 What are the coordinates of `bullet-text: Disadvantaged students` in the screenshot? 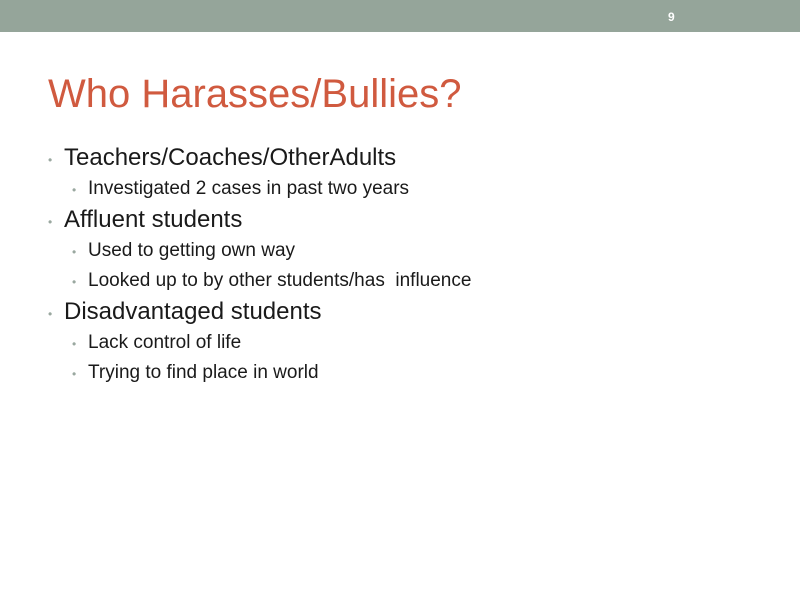 It's located at (193, 311).